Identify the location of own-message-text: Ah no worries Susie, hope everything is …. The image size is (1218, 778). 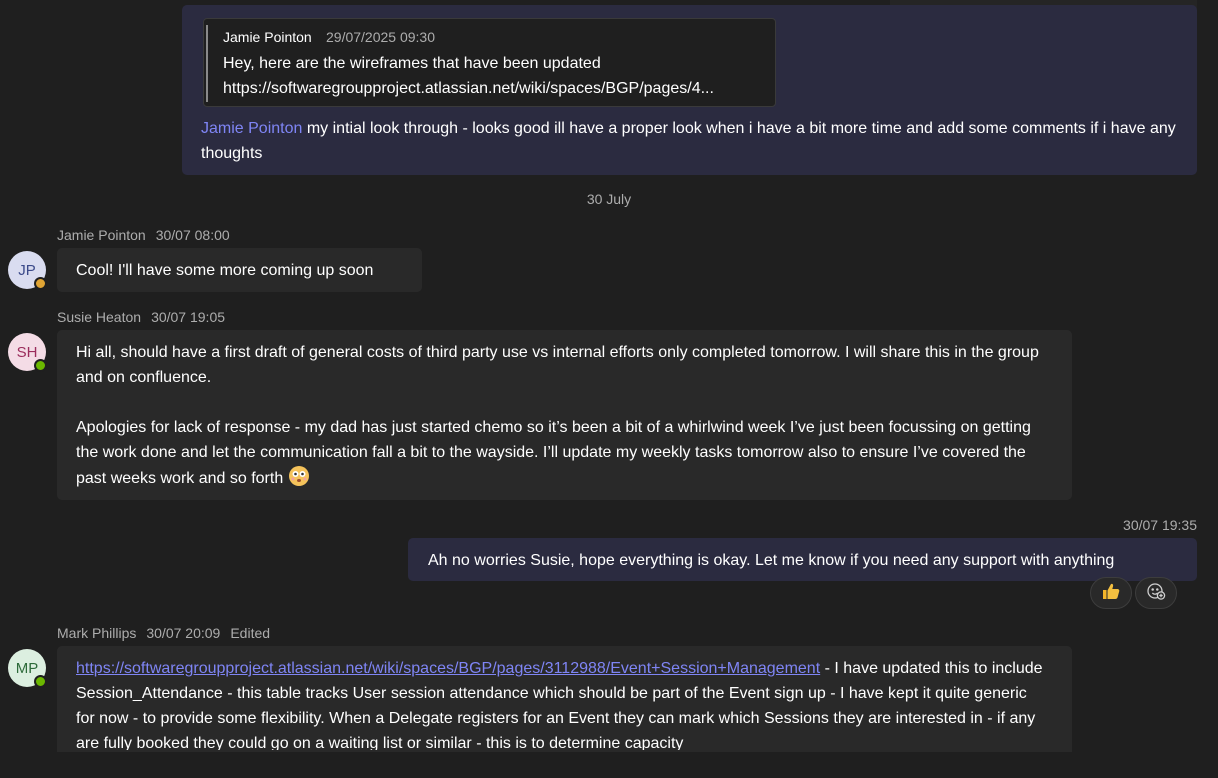
(771, 560).